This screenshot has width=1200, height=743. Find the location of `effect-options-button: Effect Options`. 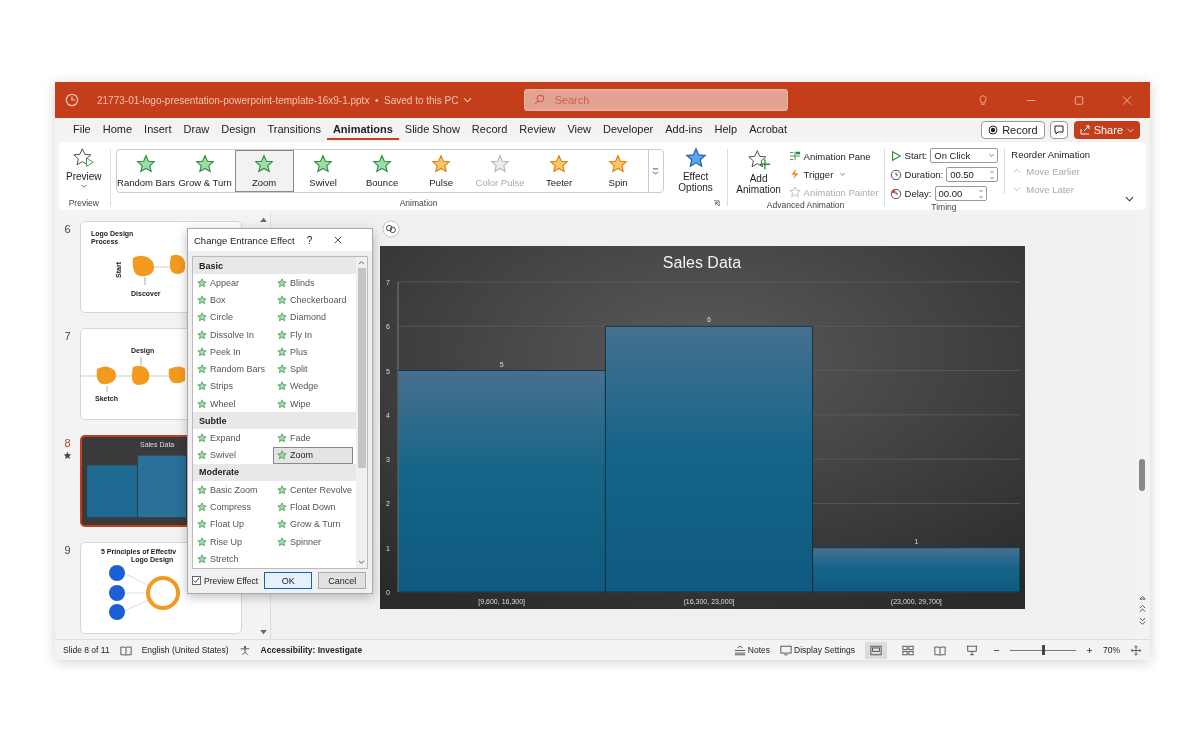

effect-options-button: Effect Options is located at coordinates (695, 170).